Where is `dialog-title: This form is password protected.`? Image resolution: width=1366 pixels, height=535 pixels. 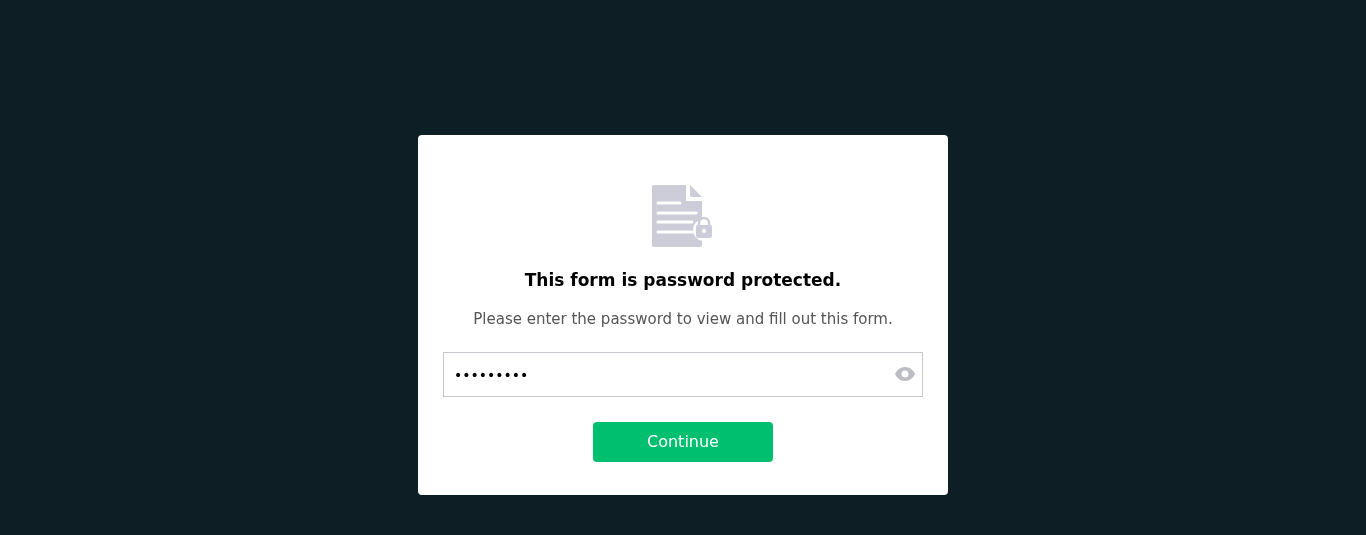
dialog-title: This form is password protected. is located at coordinates (683, 280).